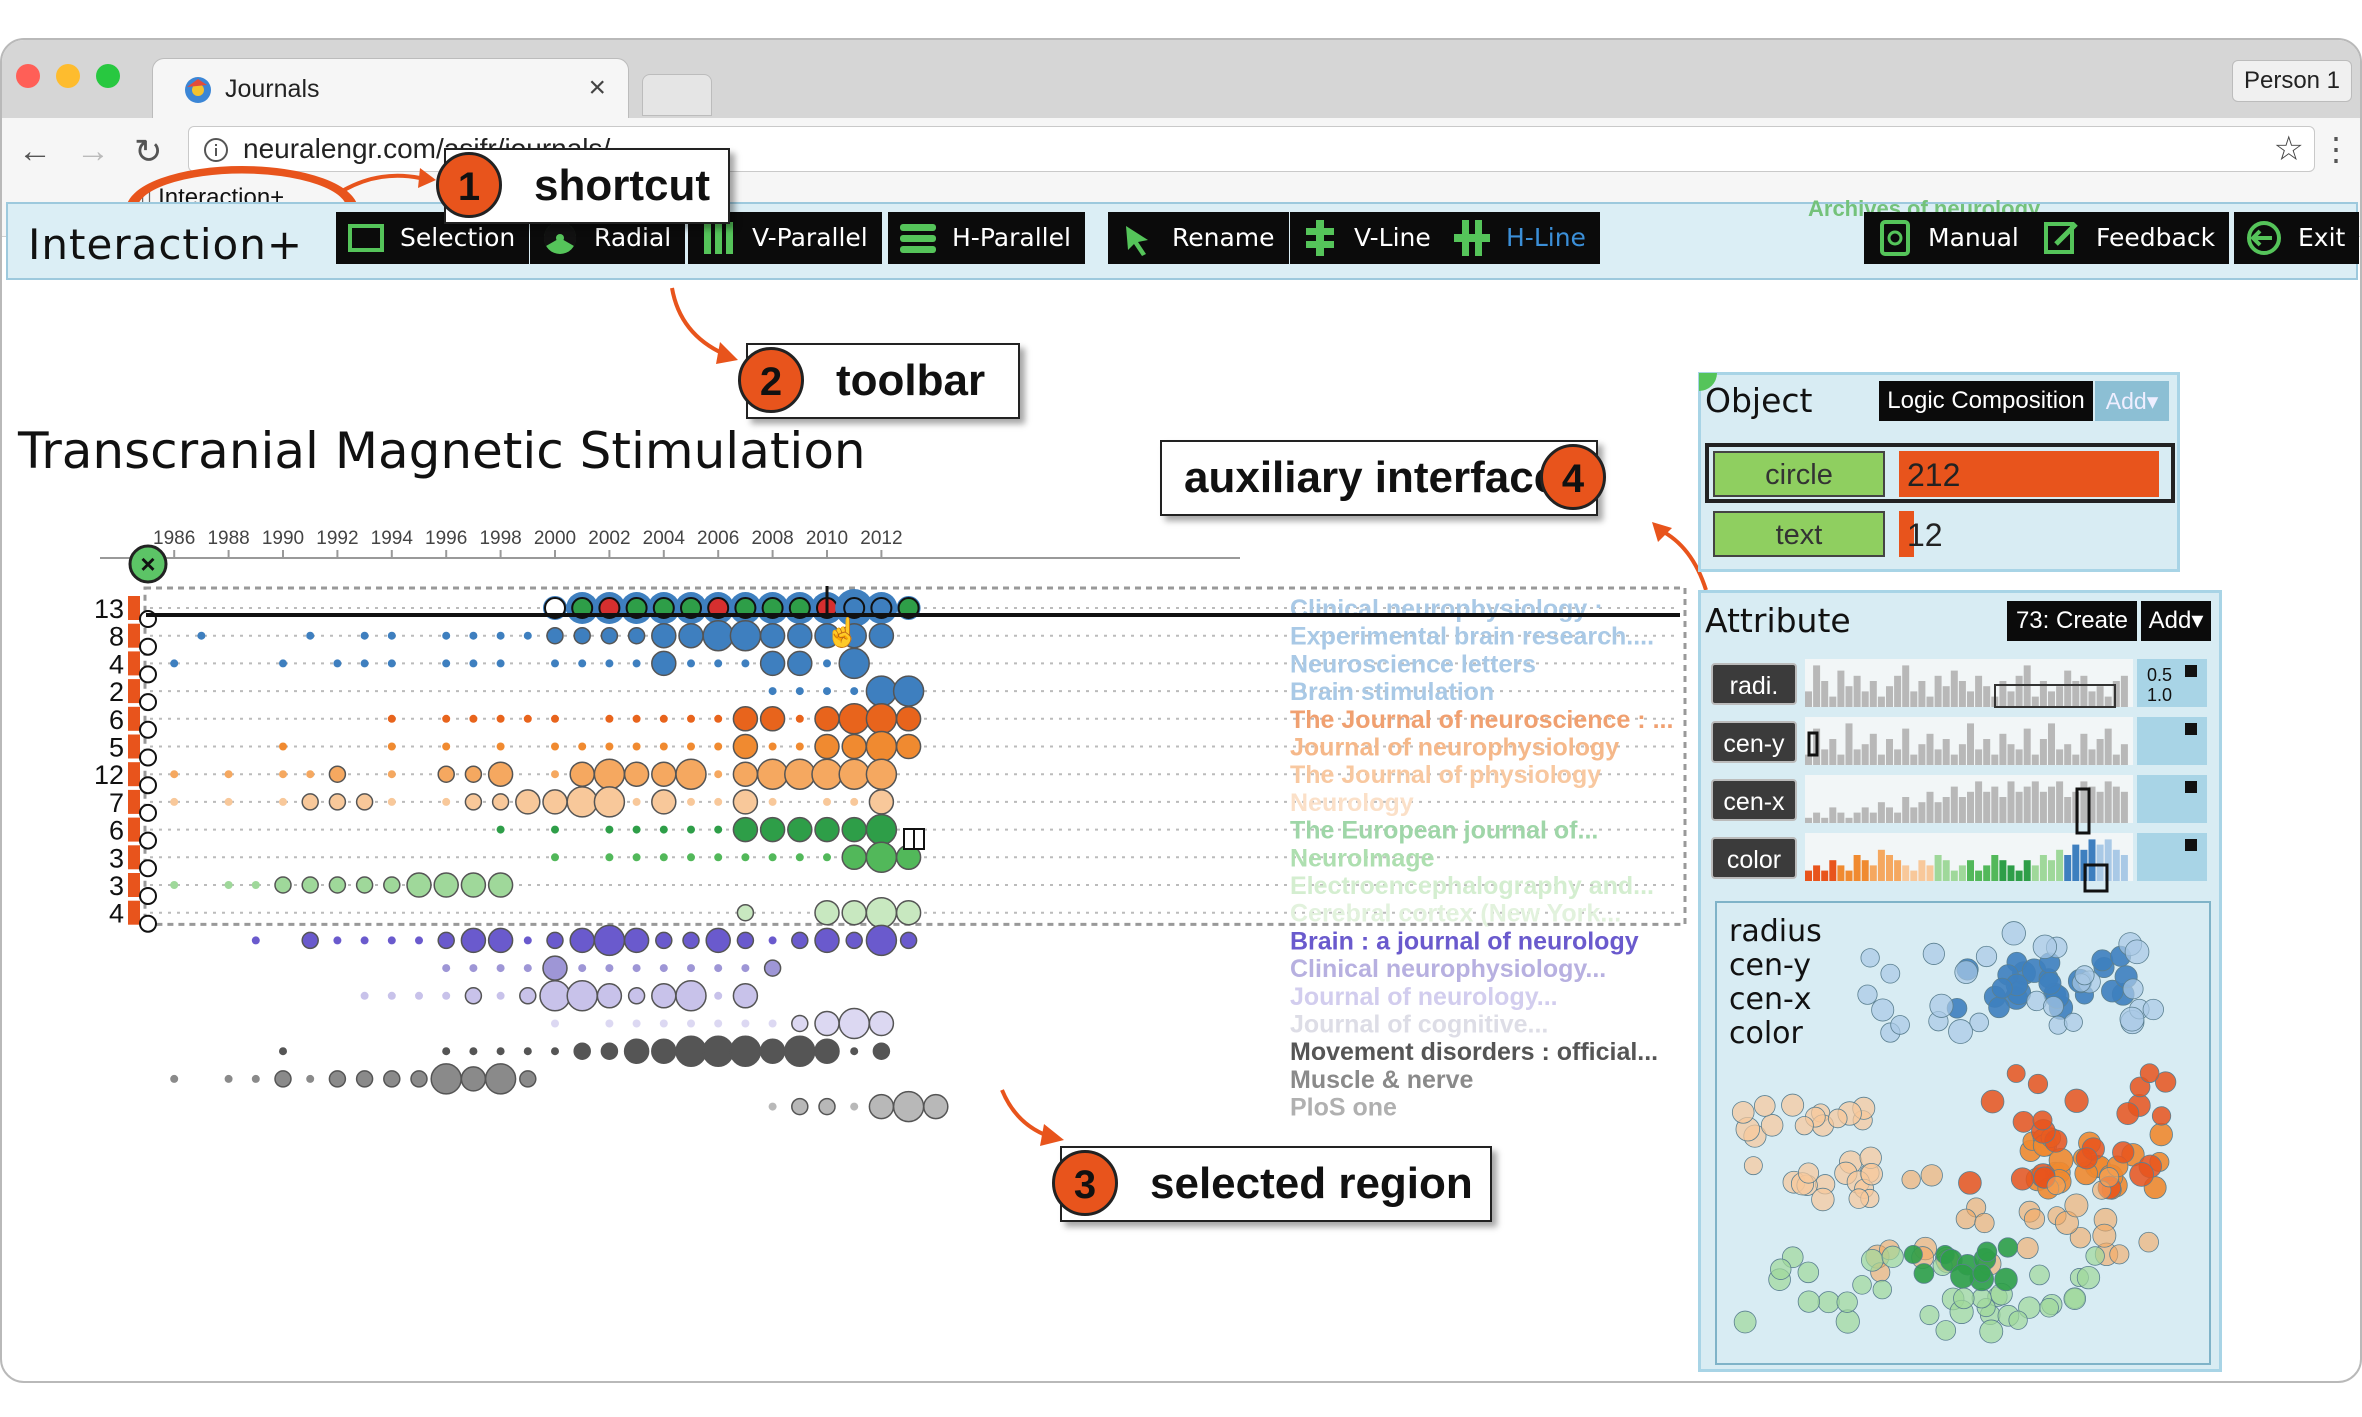 The image size is (2362, 1417). What do you see at coordinates (2176, 621) in the screenshot?
I see `attribute-add-button: Add▾` at bounding box center [2176, 621].